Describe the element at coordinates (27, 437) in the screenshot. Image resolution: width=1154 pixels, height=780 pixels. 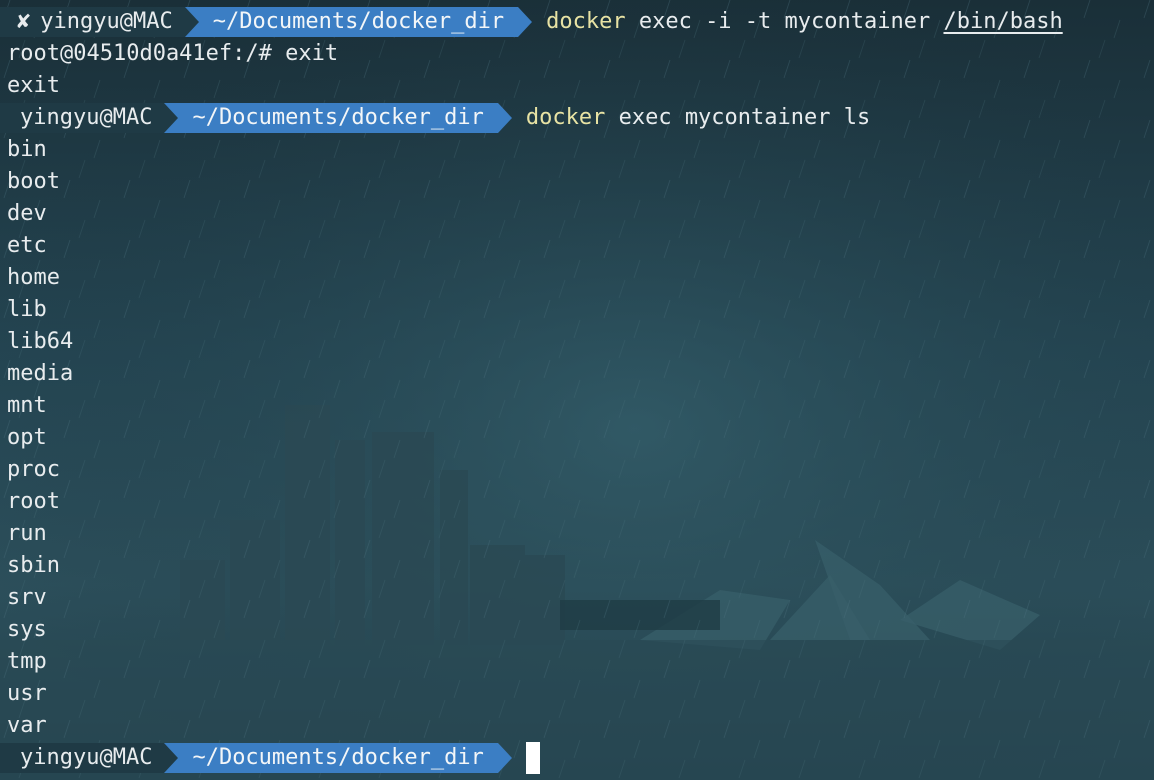
I see `ls-output-line: opt` at that location.